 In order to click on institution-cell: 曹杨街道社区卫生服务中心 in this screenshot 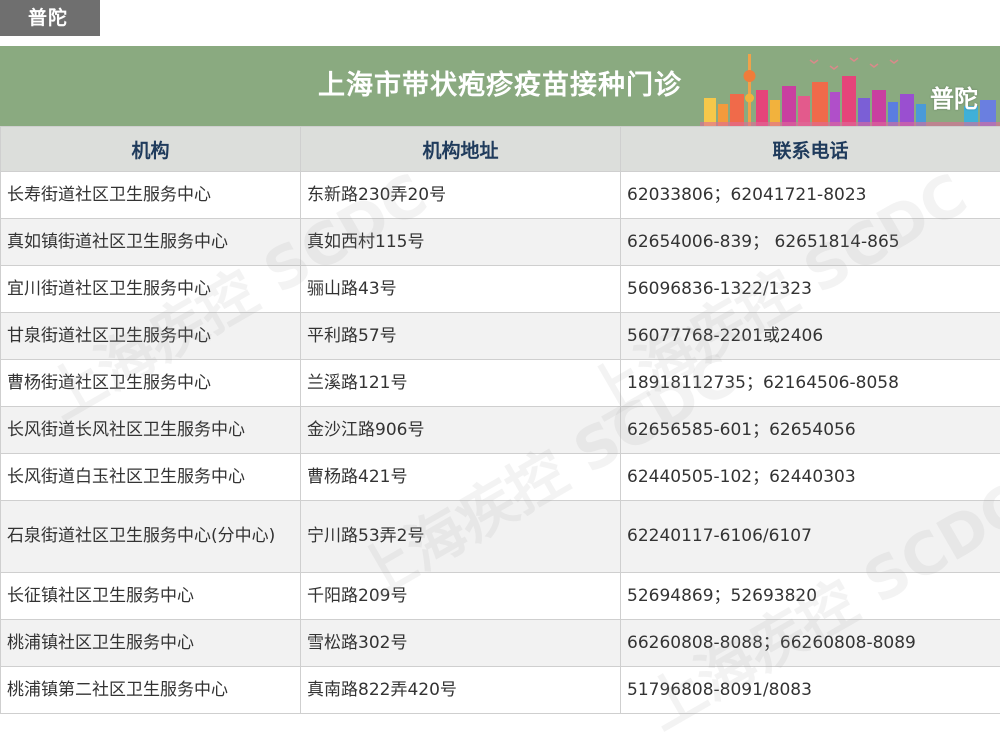, I will do `click(151, 383)`.